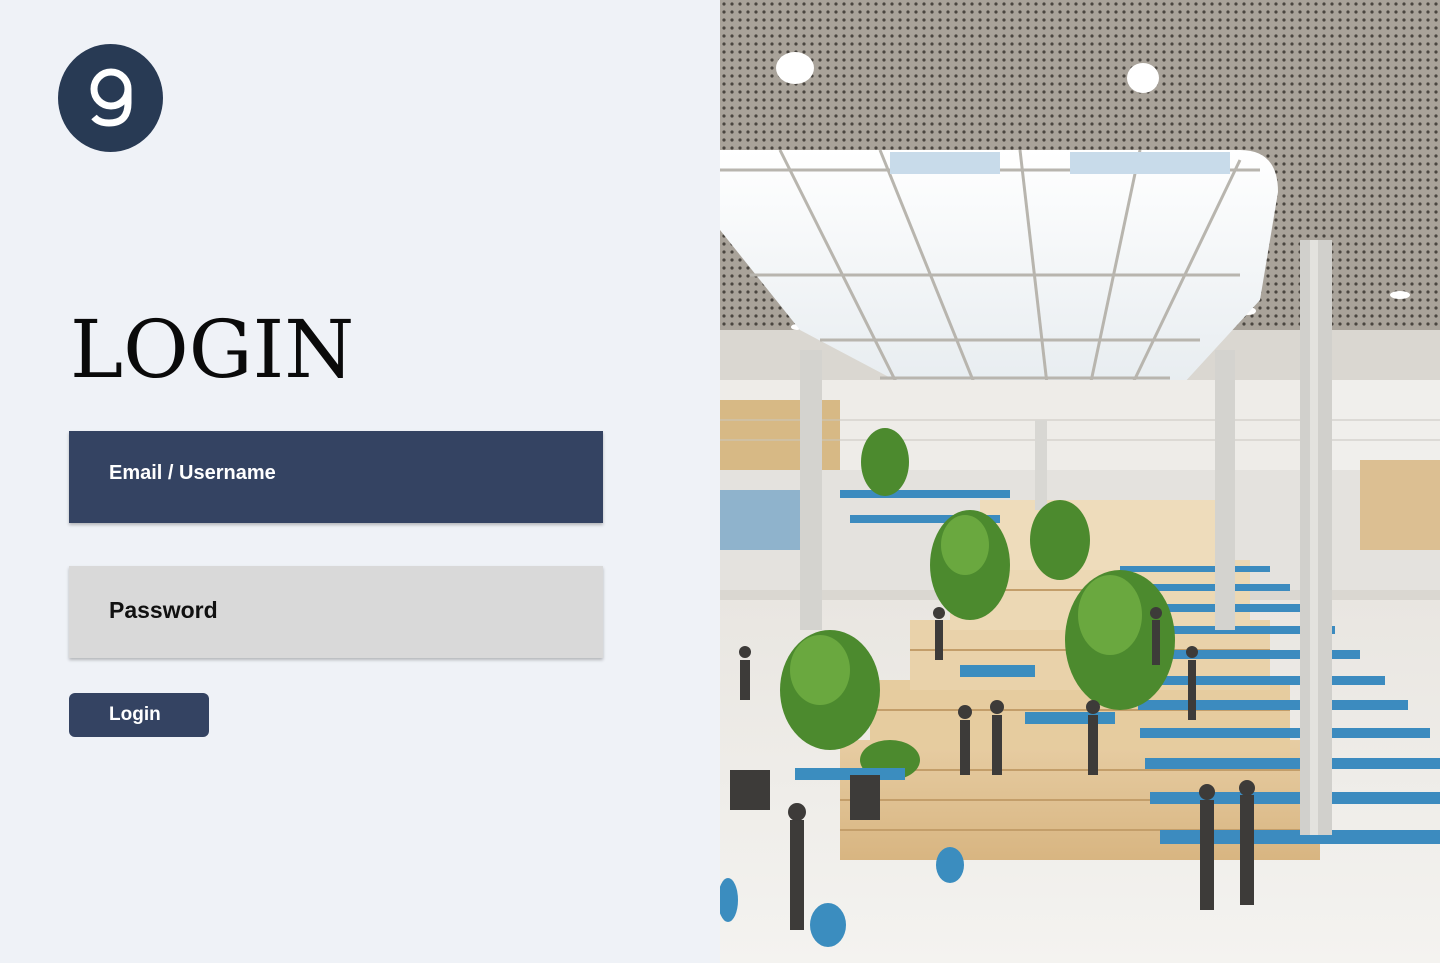  I want to click on login-button-label: Login, so click(135, 714).